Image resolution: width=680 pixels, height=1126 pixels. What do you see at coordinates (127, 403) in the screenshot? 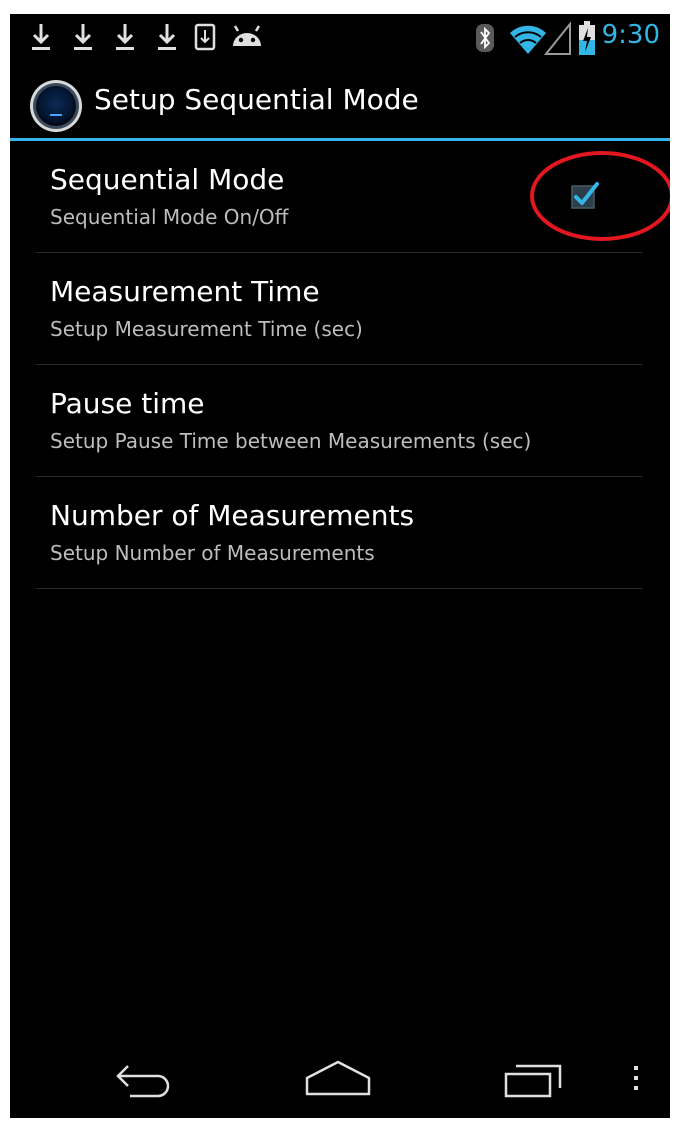
I see `pref-title: Pause time` at bounding box center [127, 403].